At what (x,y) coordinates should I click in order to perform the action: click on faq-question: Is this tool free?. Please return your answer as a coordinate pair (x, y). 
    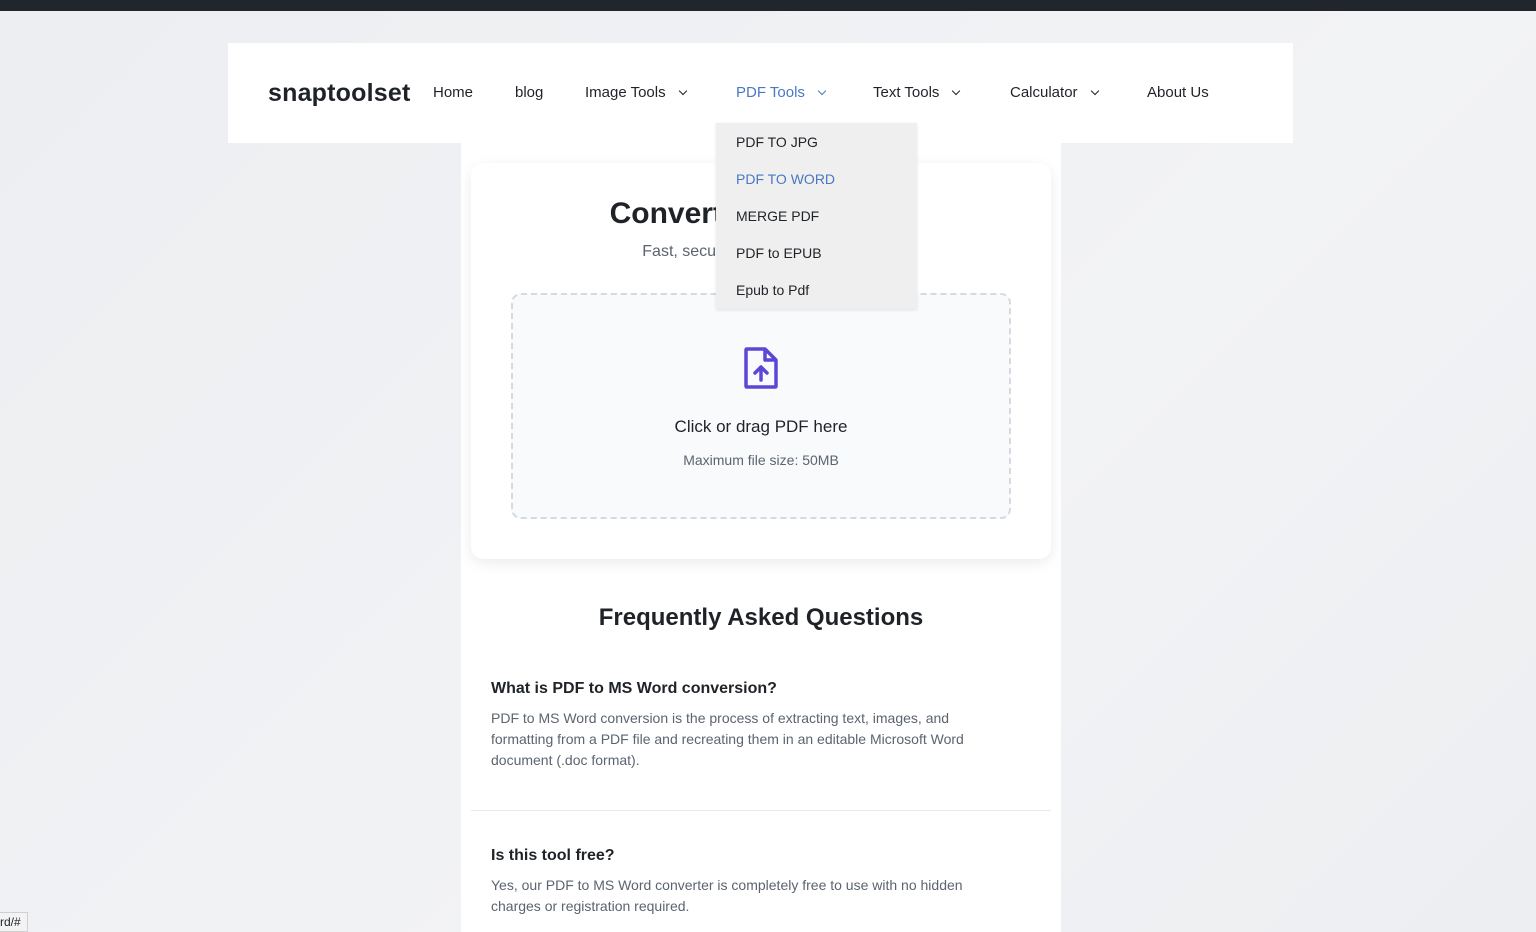
    Looking at the image, I should click on (553, 855).